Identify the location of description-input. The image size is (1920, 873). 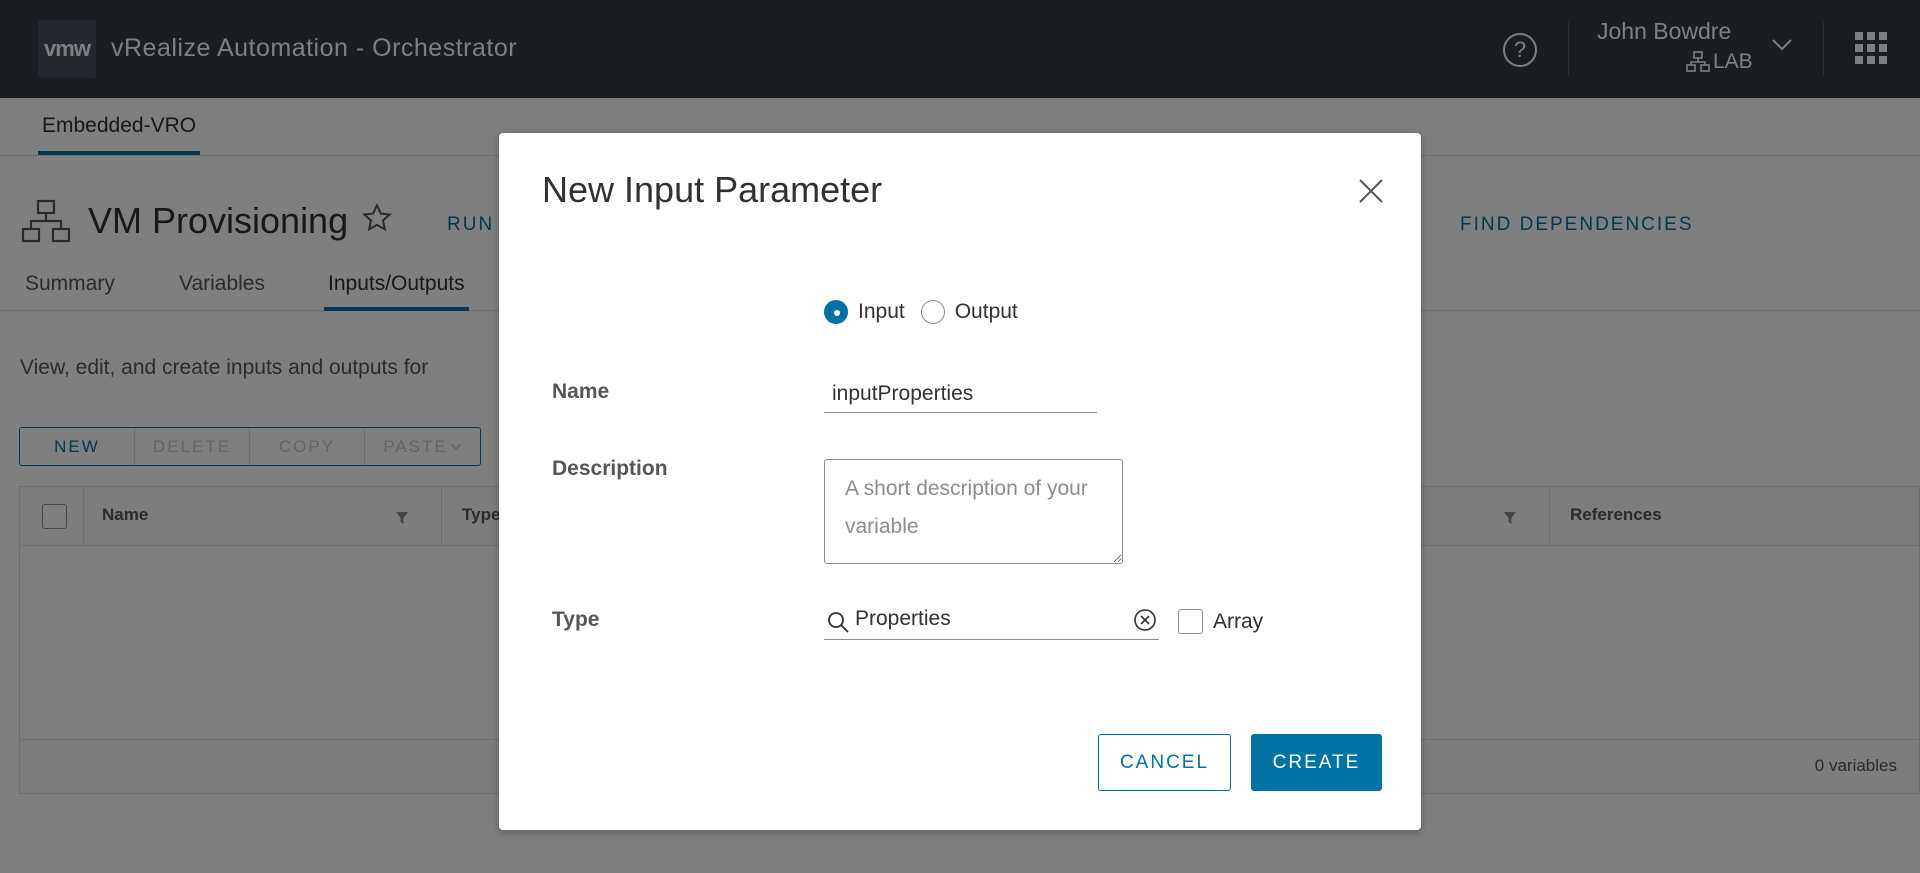
(973, 511).